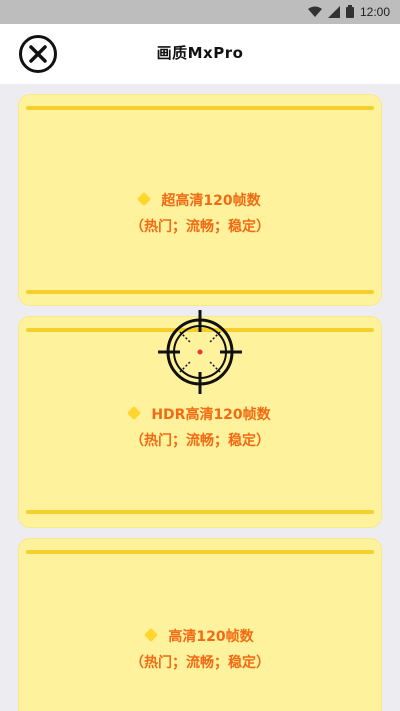 This screenshot has width=400, height=711. I want to click on page-title: 画质MxPro, so click(200, 53).